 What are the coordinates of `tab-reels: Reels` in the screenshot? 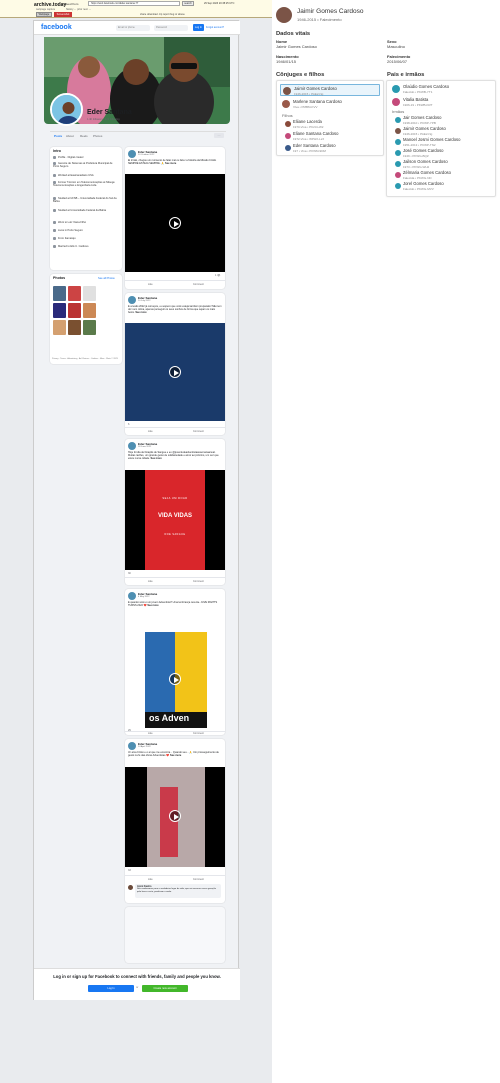 It's located at (84, 136).